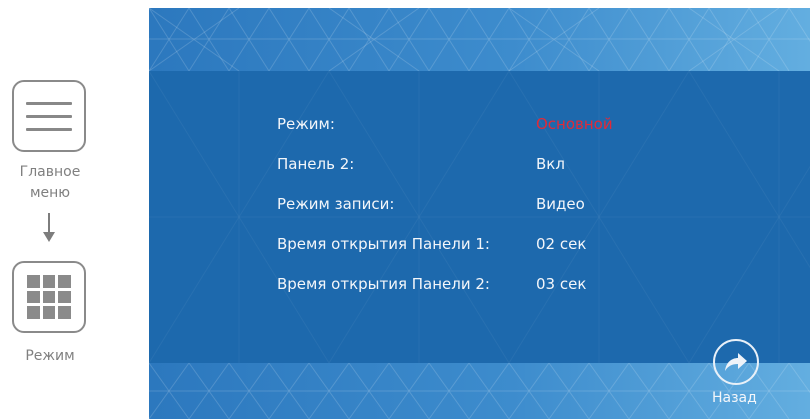 This screenshot has height=419, width=810. I want to click on main-menu-button, so click(49, 116).